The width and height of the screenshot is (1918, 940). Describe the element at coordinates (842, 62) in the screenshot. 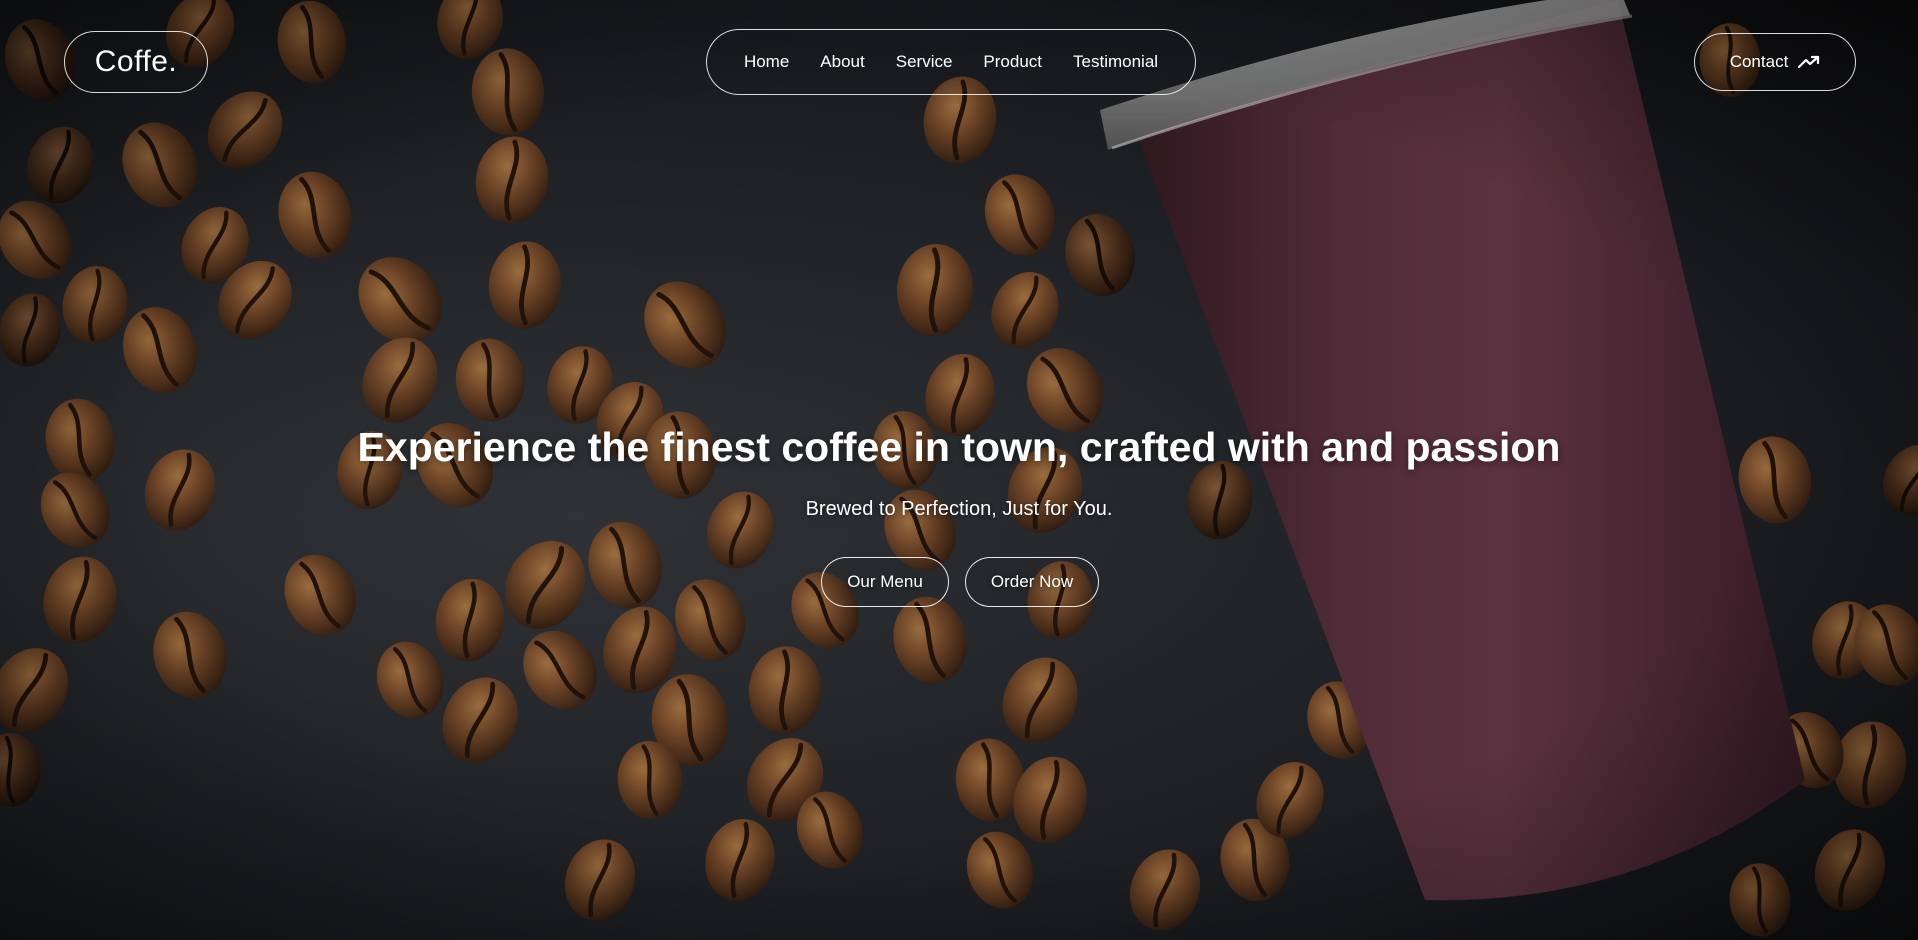

I see `nav-item-about: About` at that location.